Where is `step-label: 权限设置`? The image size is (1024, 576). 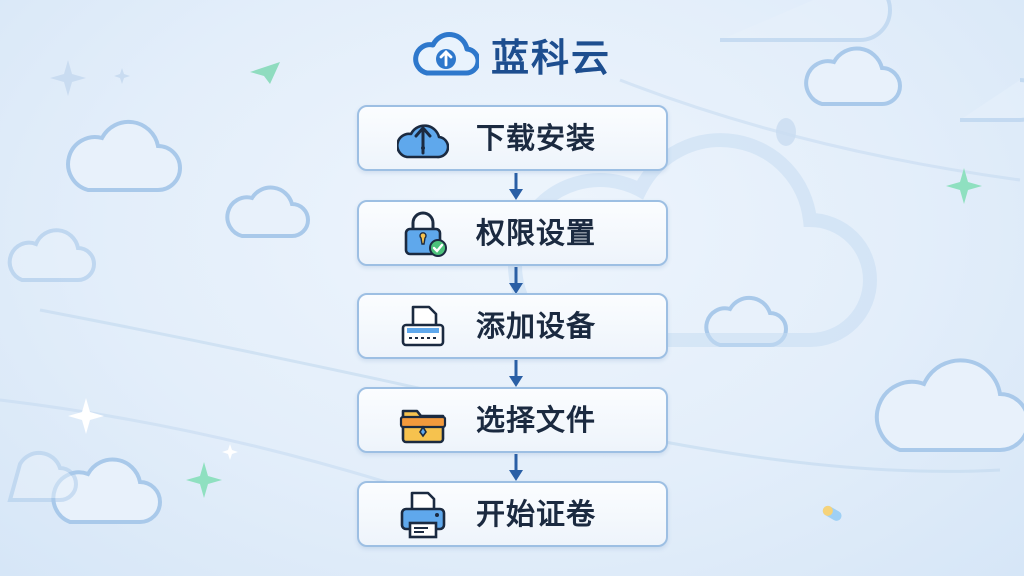 step-label: 权限设置 is located at coordinates (536, 233).